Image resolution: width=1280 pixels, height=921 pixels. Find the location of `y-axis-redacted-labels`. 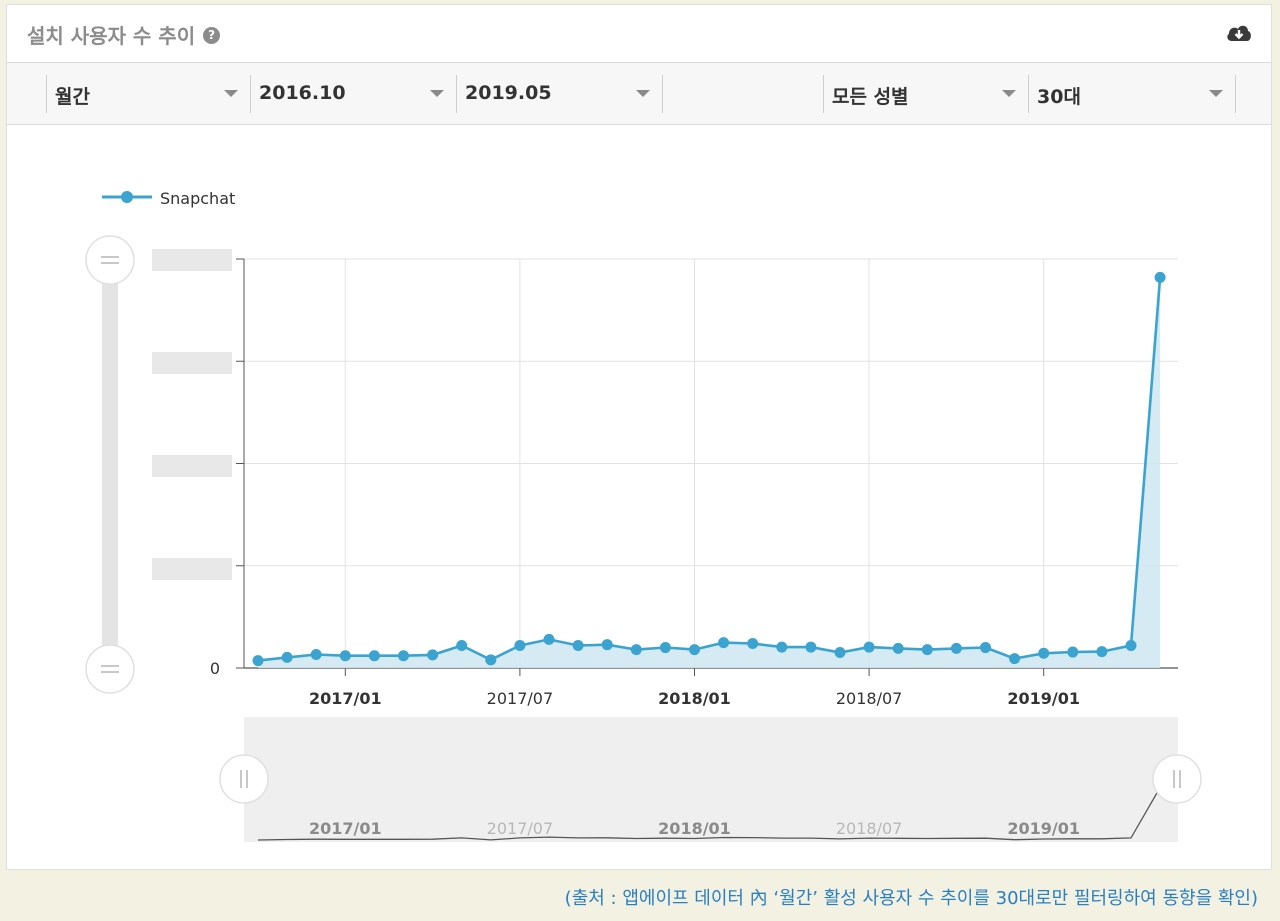

y-axis-redacted-labels is located at coordinates (192, 414).